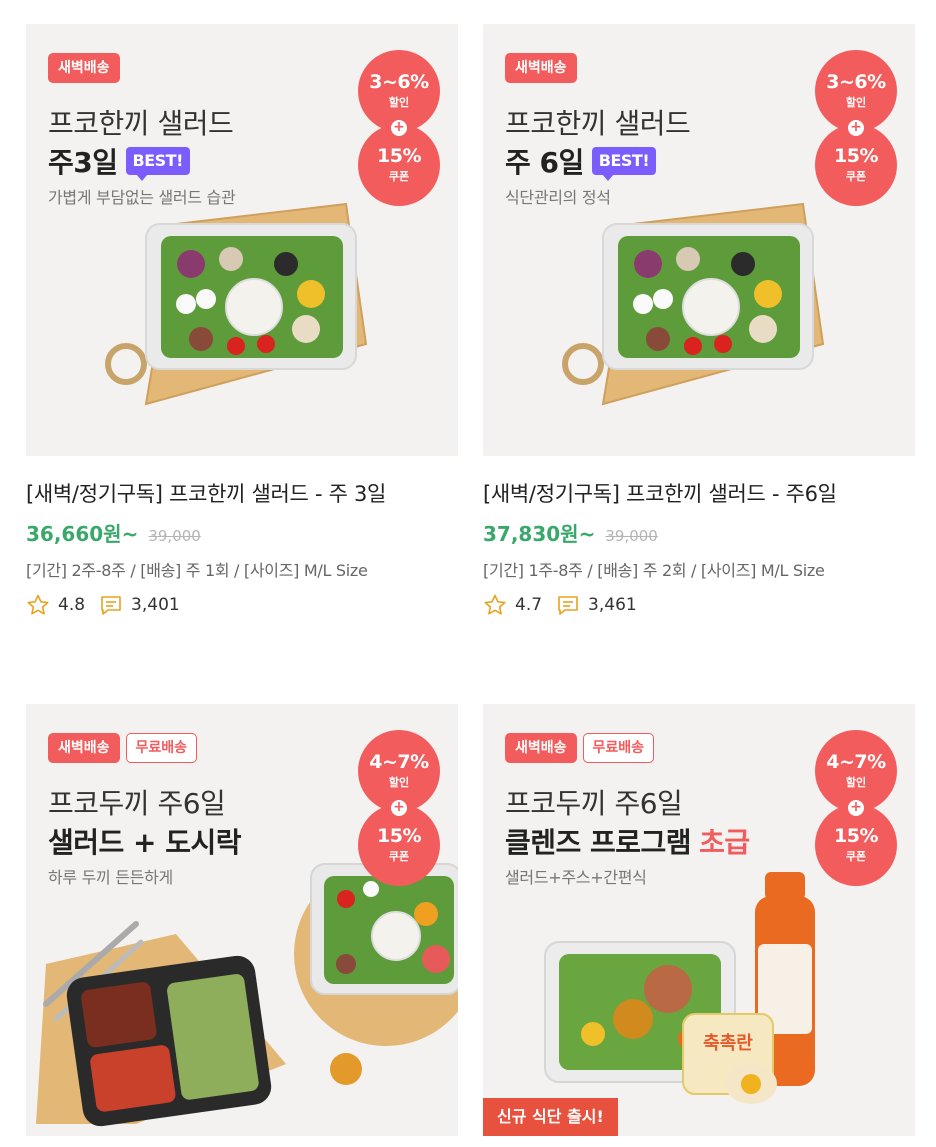  Describe the element at coordinates (539, 534) in the screenshot. I see `sale-price: 37,830원~` at that location.